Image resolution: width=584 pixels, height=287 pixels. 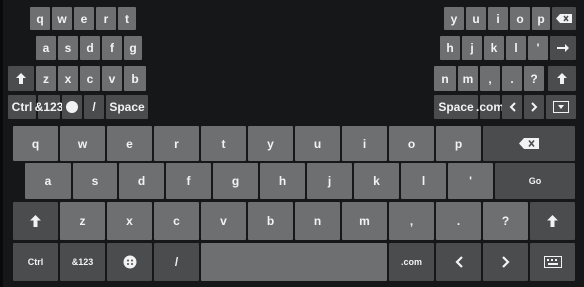 I want to click on key-l: l, so click(x=423, y=181).